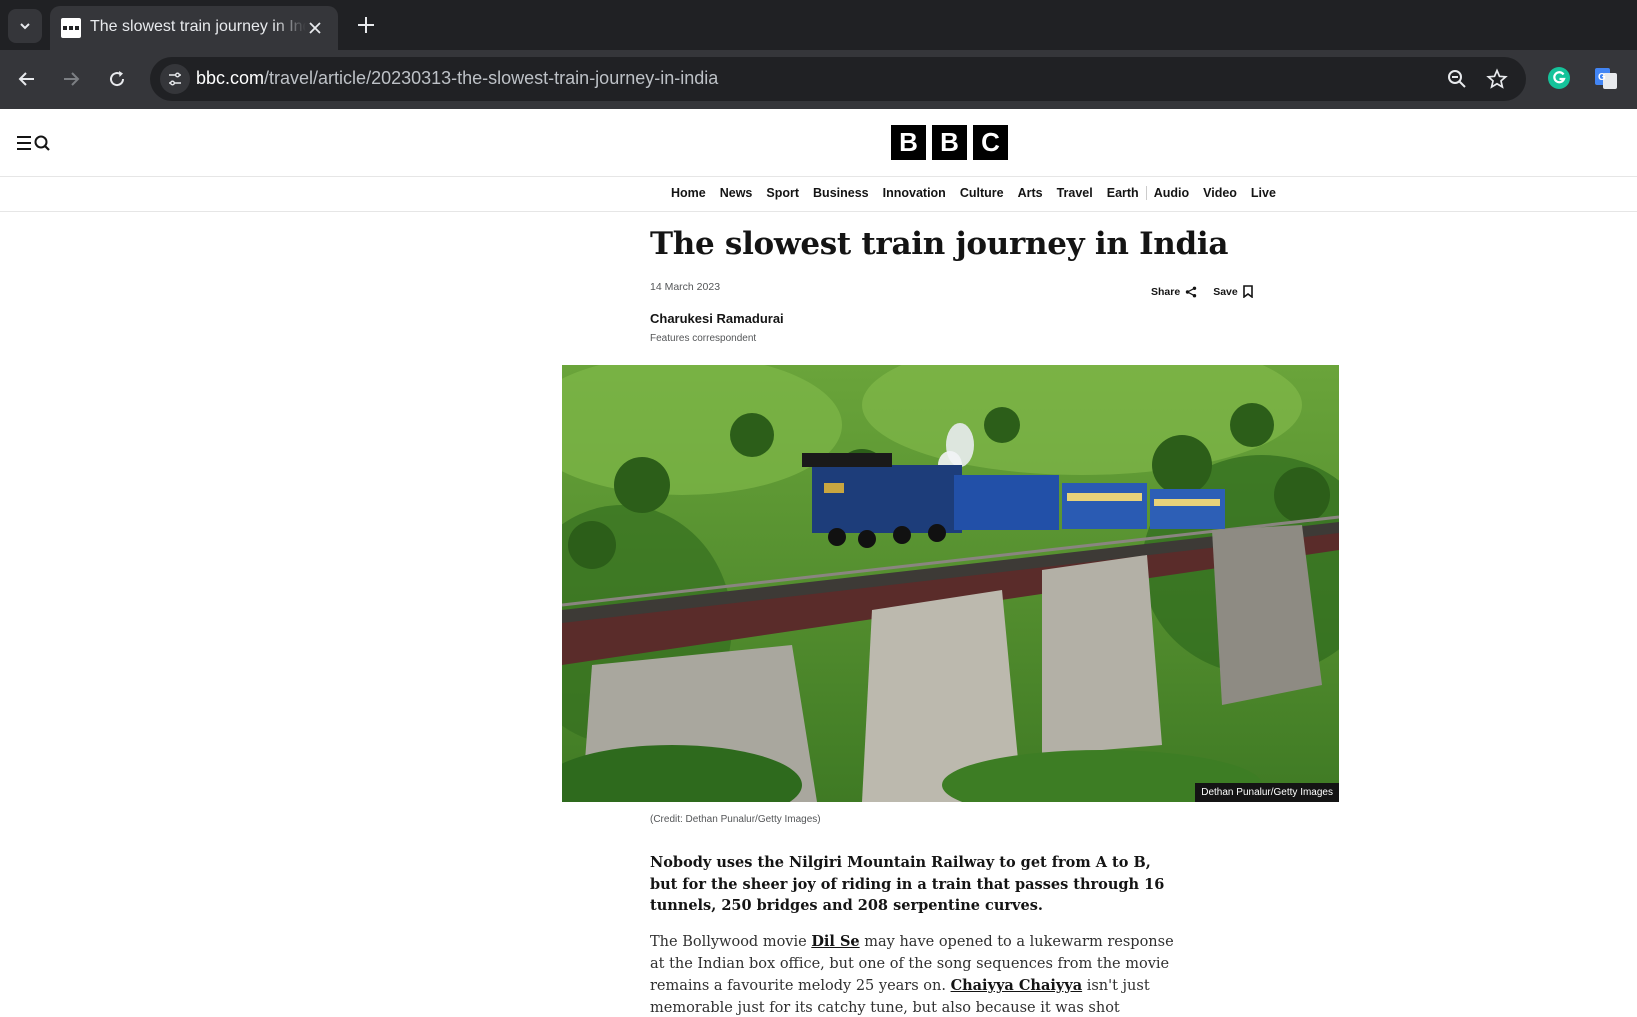 Image resolution: width=1637 pixels, height=1017 pixels. Describe the element at coordinates (1457, 79) in the screenshot. I see `zoom-icon` at that location.